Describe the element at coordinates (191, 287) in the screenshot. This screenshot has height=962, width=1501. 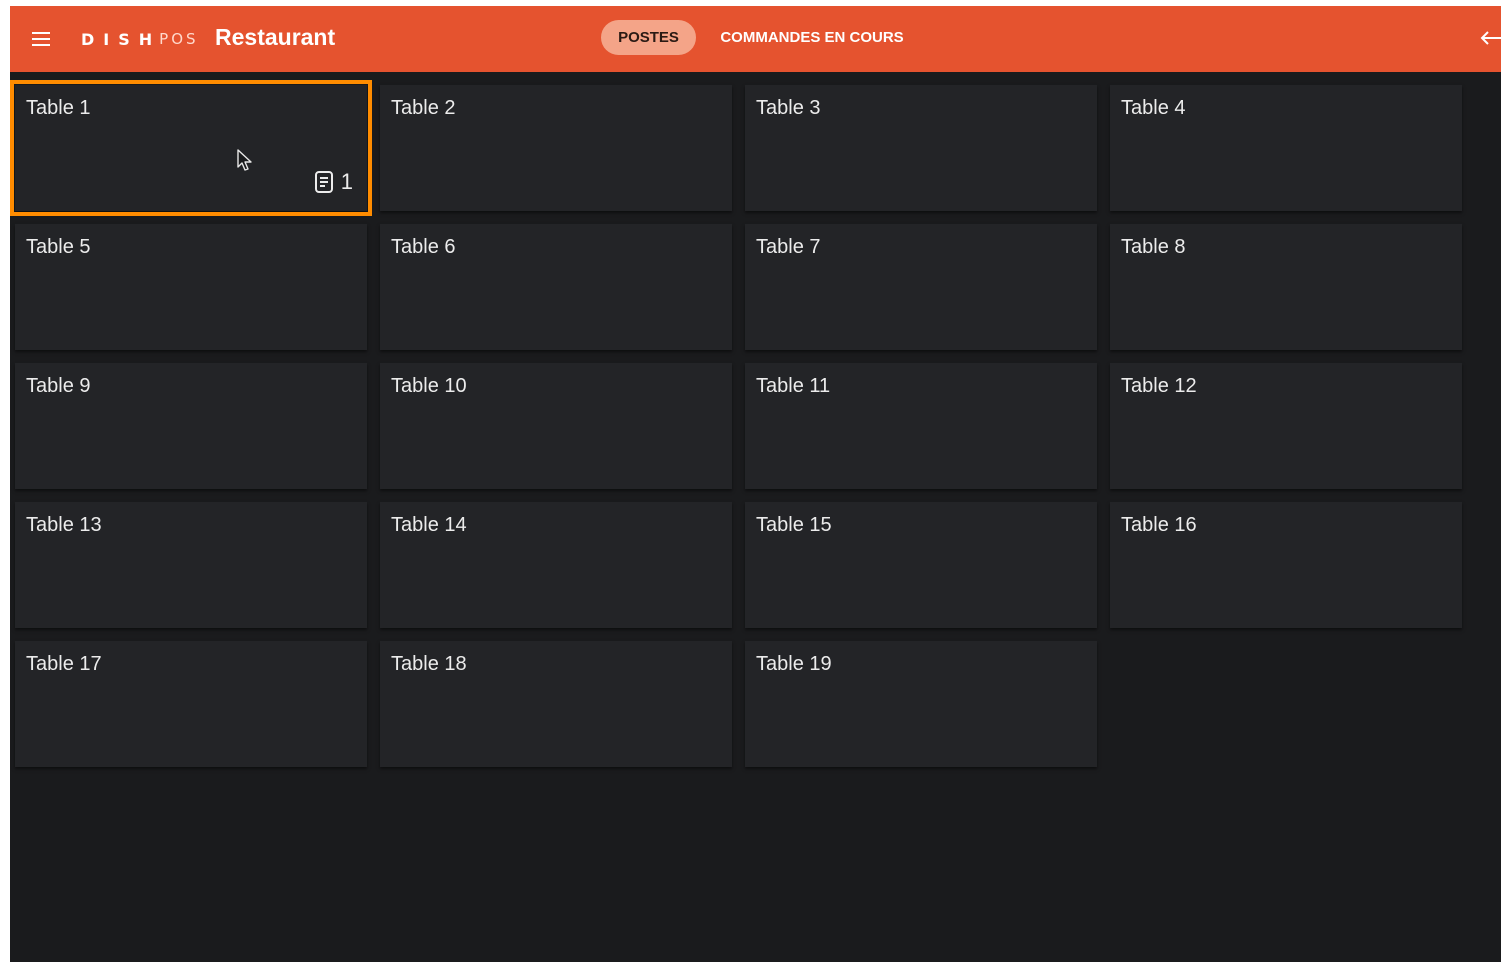
I see `table-card: Table 5` at that location.